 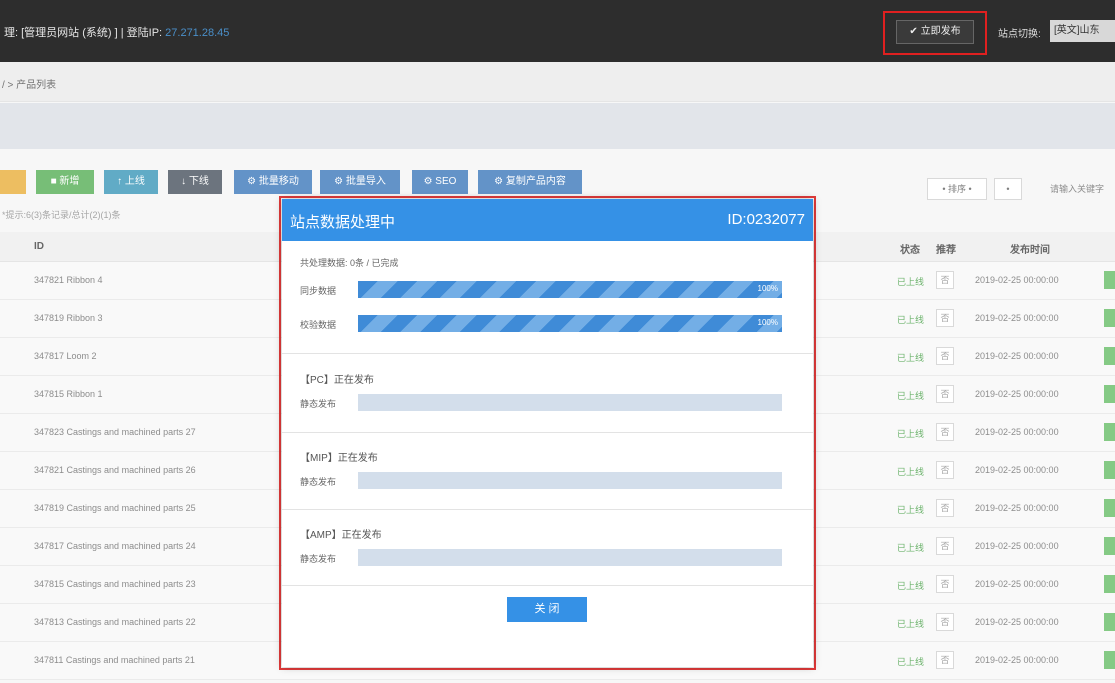 What do you see at coordinates (547, 609) in the screenshot?
I see `close-button: 关 闭` at bounding box center [547, 609].